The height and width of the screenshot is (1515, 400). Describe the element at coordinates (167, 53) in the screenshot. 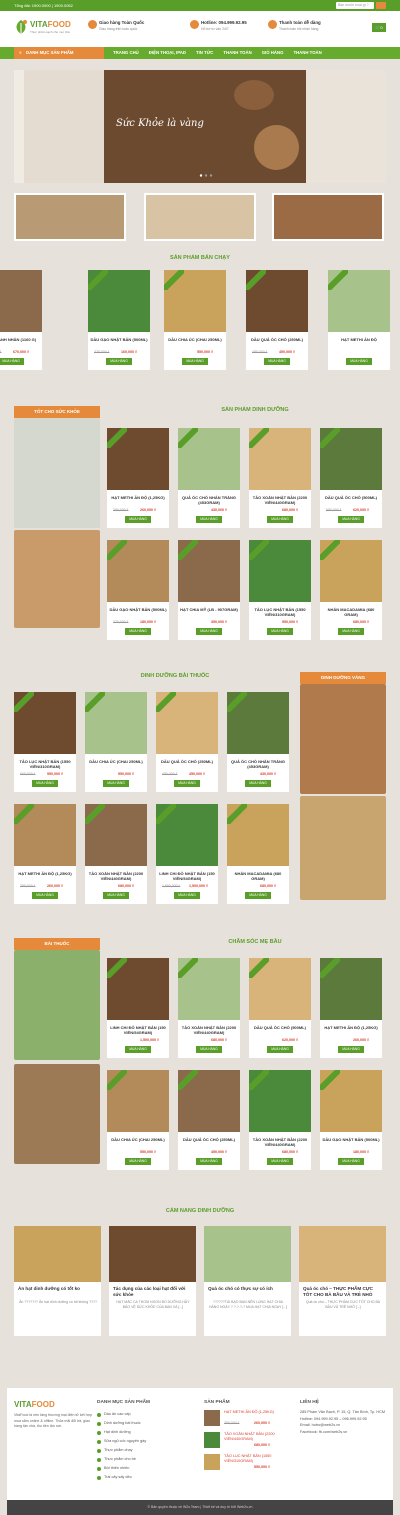

I see `nav-phones: ĐIỆN THOẠI, IPAD` at that location.